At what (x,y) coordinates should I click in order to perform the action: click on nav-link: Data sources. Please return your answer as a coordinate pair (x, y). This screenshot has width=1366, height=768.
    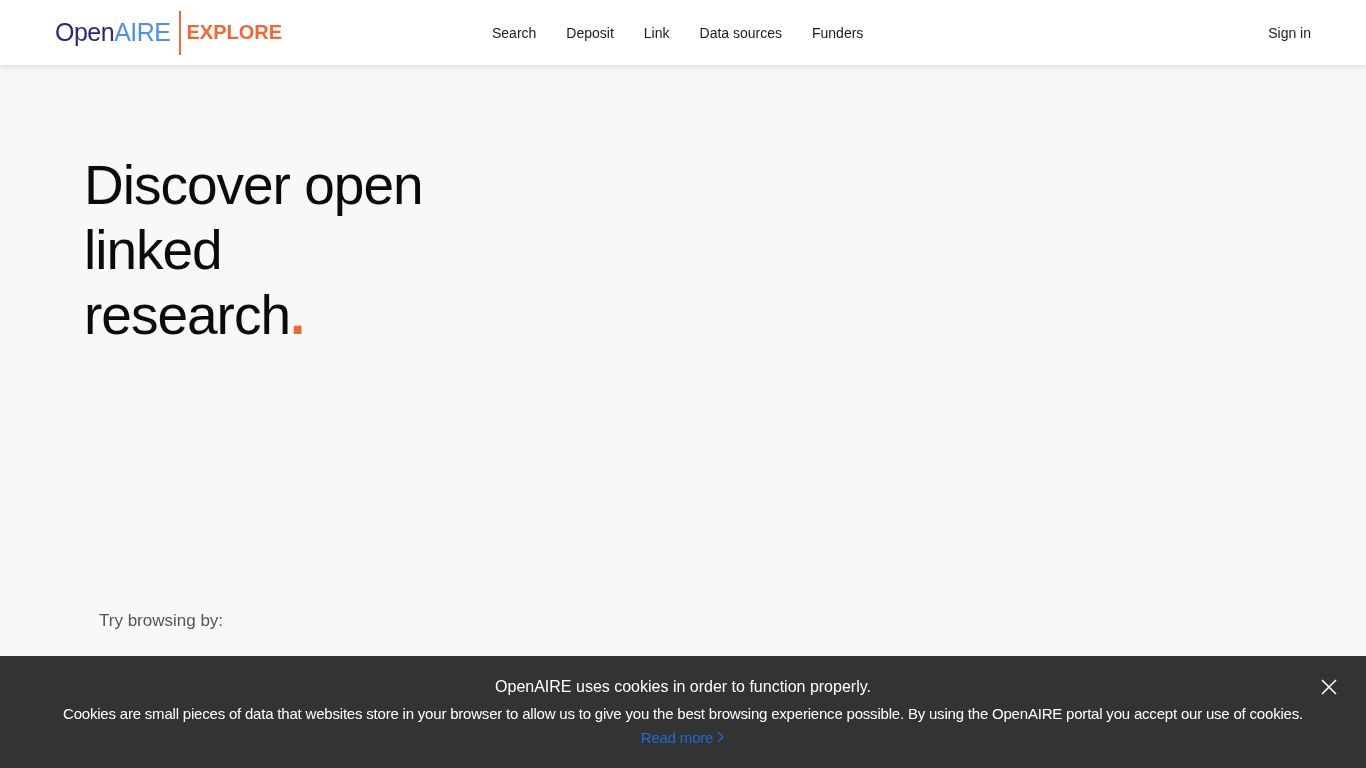
    Looking at the image, I should click on (740, 32).